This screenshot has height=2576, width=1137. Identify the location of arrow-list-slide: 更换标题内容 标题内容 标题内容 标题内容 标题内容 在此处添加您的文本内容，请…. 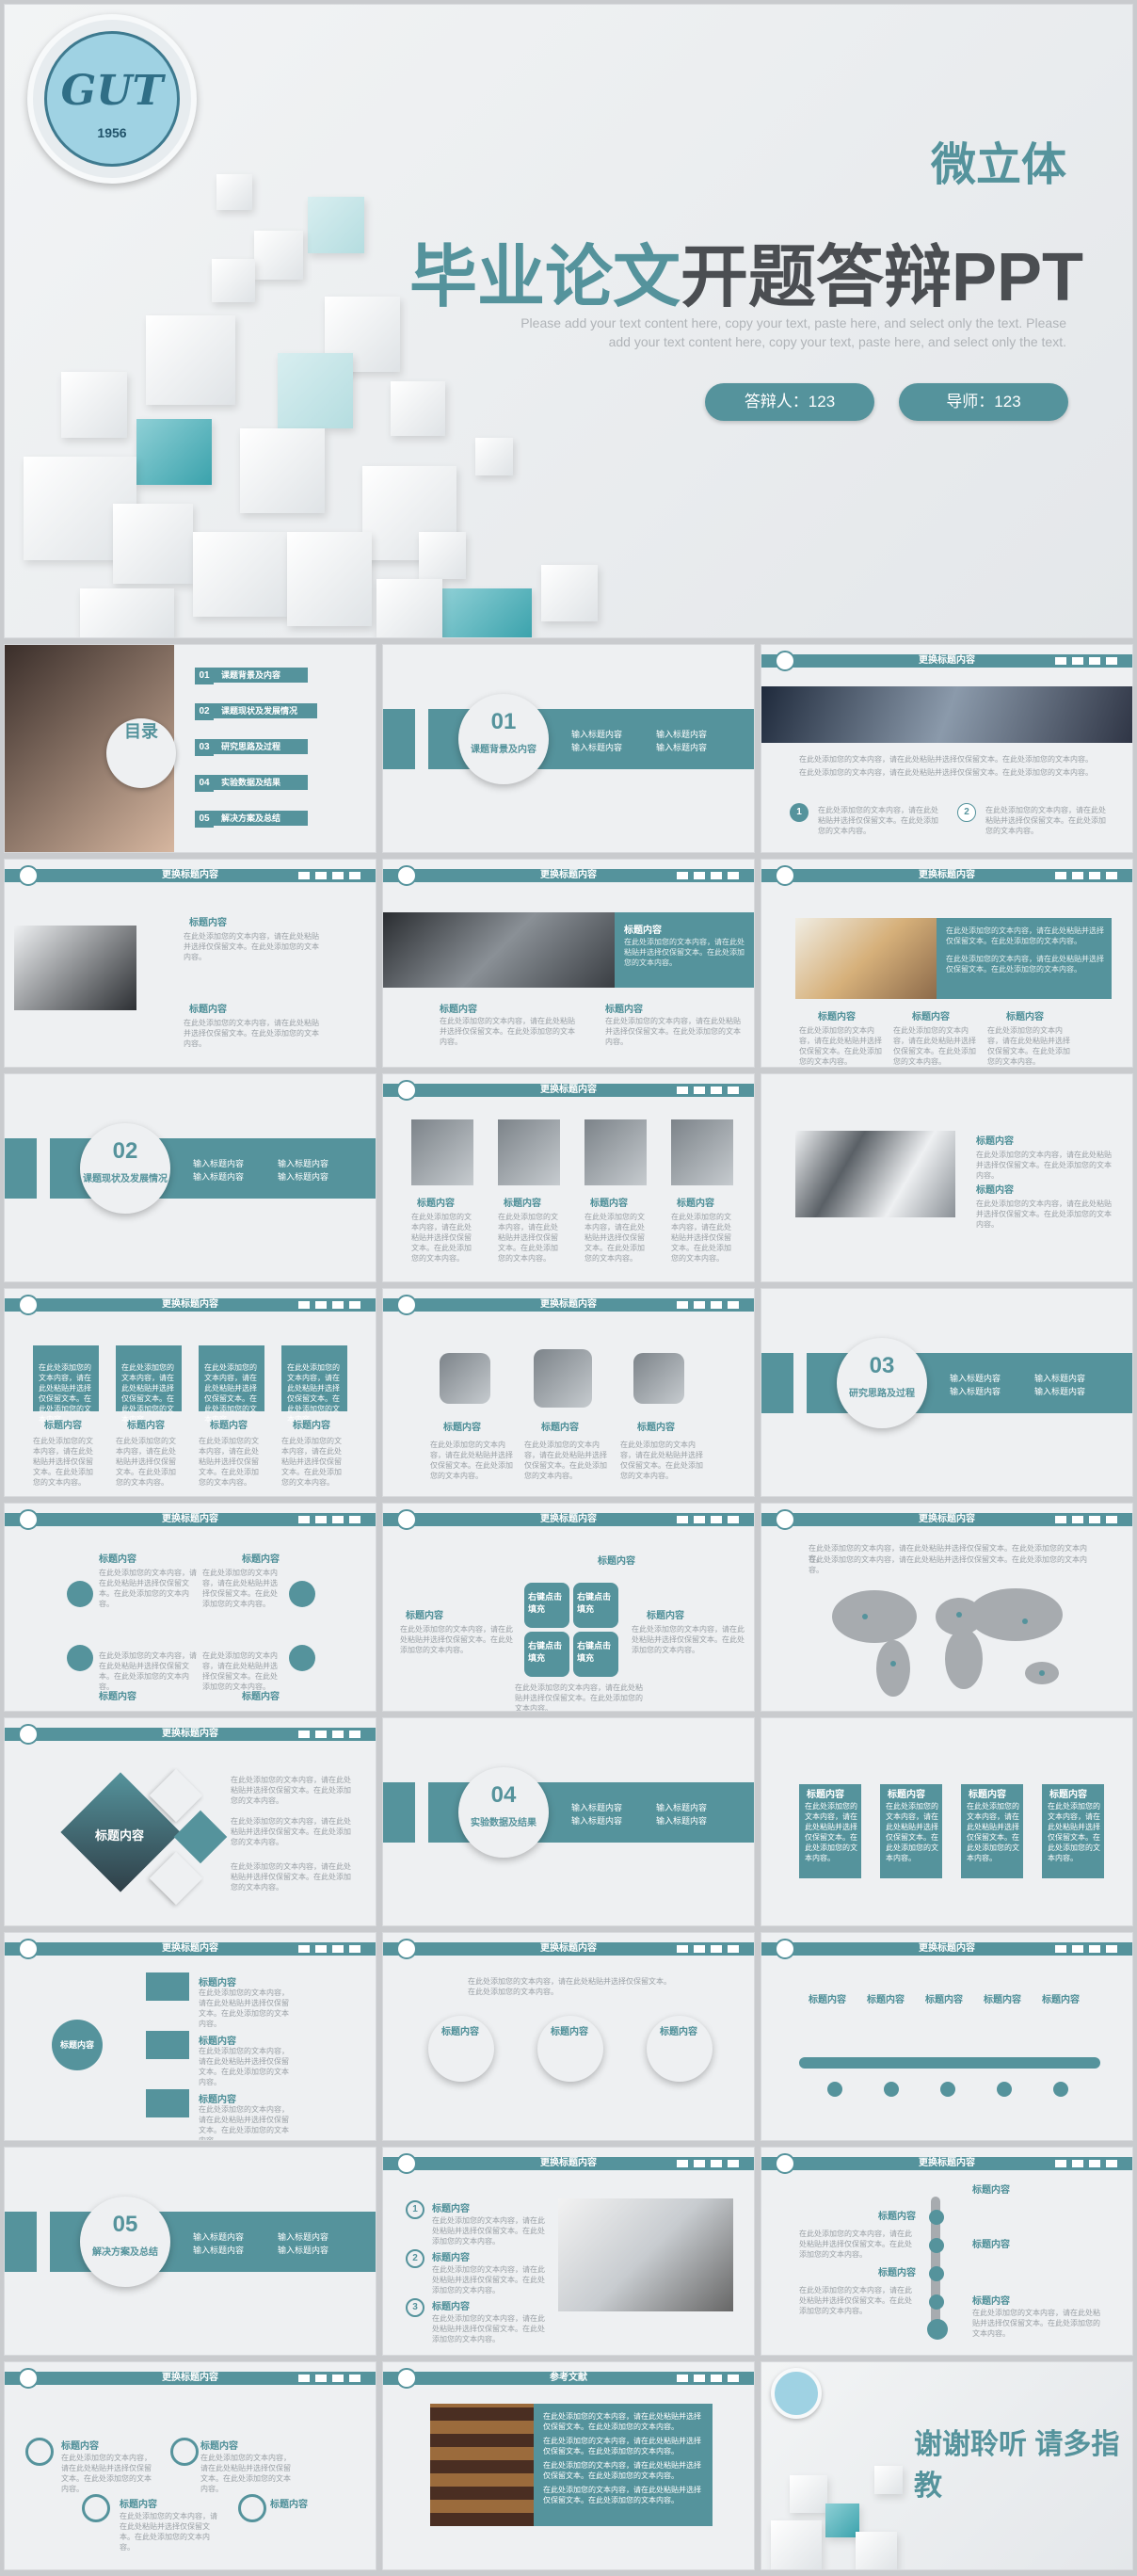
(190, 2036).